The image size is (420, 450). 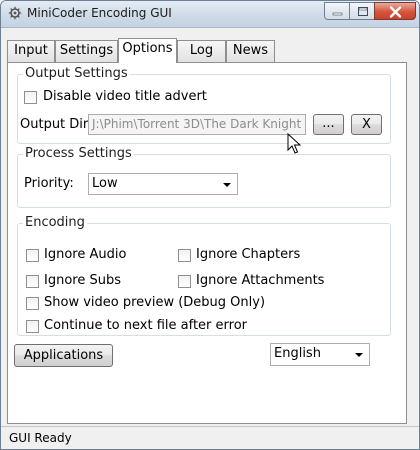 I want to click on title-bar: MiniCoder Encoding GUI, so click(x=210, y=14).